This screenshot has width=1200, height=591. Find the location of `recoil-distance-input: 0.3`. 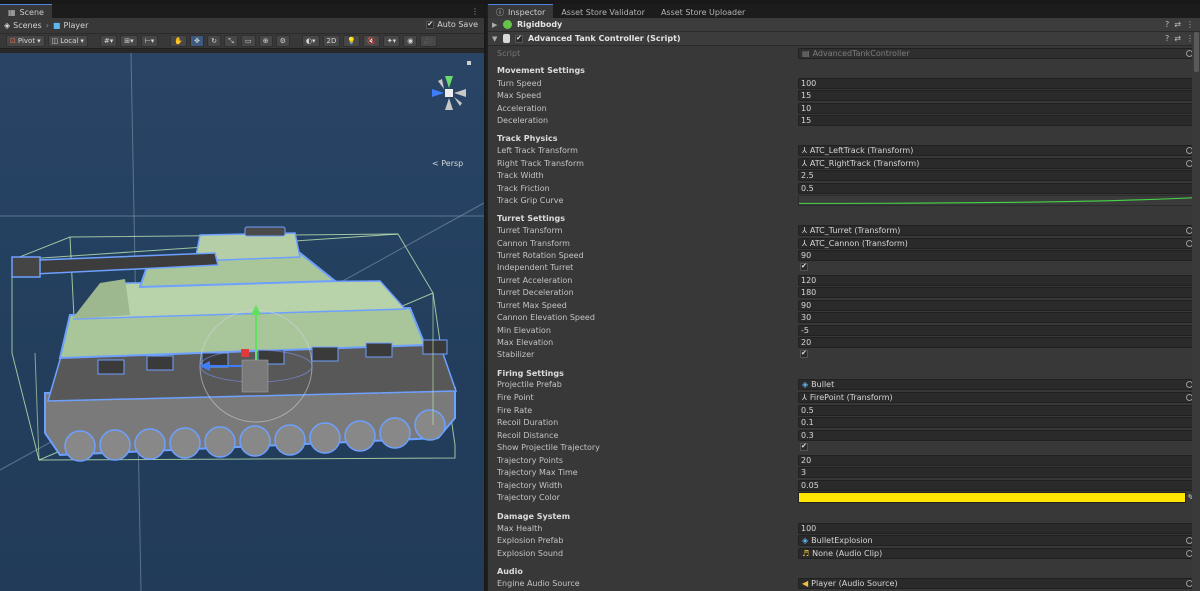

recoil-distance-input: 0.3 is located at coordinates (997, 435).